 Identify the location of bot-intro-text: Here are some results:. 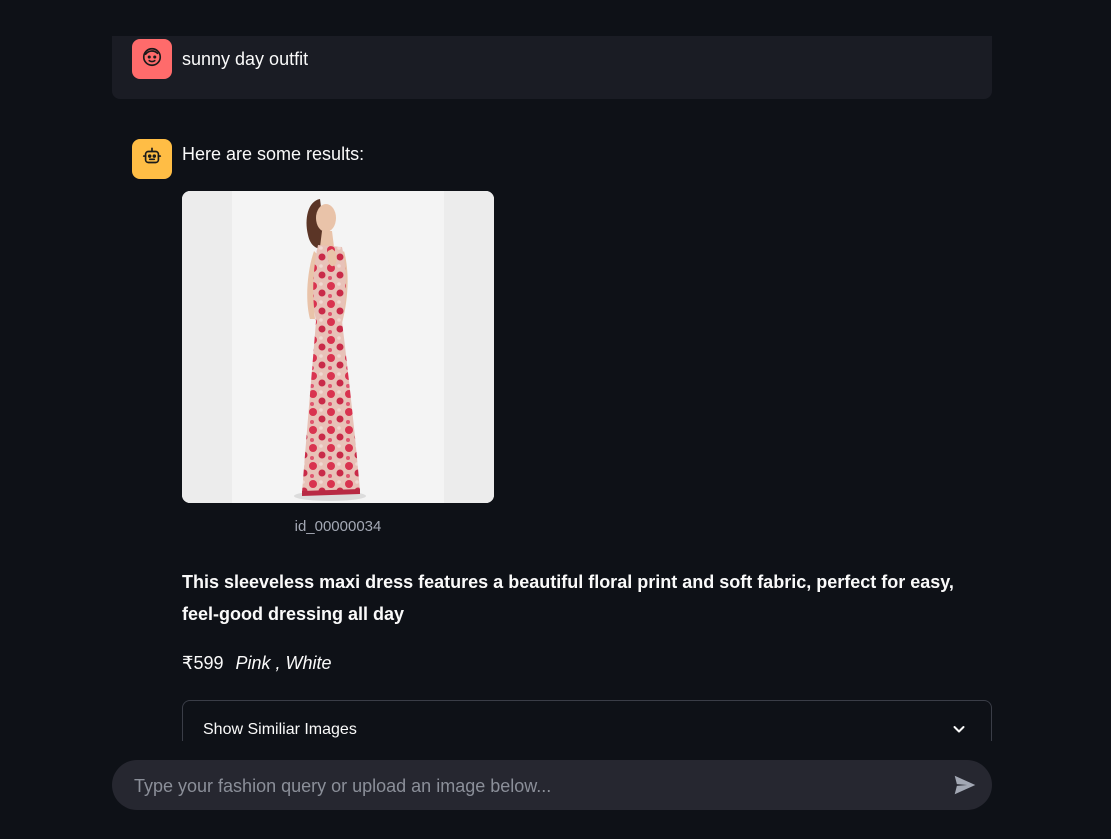
(273, 154).